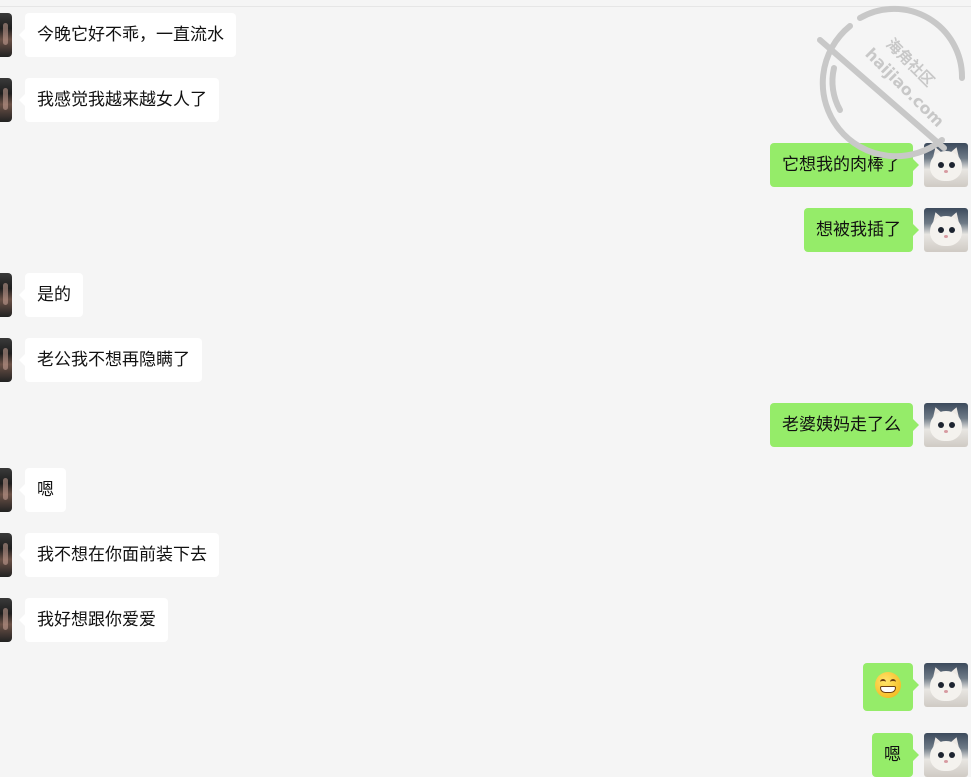 The image size is (971, 777). Describe the element at coordinates (485, 360) in the screenshot. I see `message-row-incoming: 老公我不想再隐瞒了` at that location.